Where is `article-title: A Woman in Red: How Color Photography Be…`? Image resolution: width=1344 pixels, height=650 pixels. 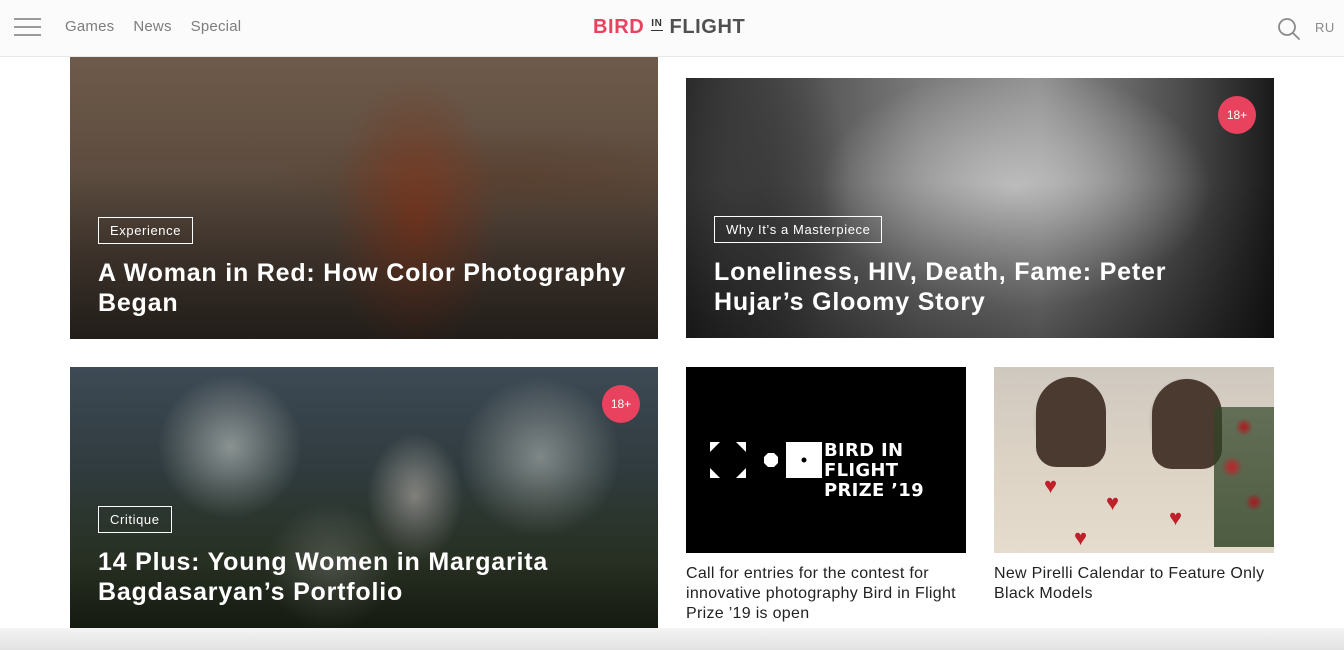
article-title: A Woman in Red: How Color Photography Be… is located at coordinates (368, 288).